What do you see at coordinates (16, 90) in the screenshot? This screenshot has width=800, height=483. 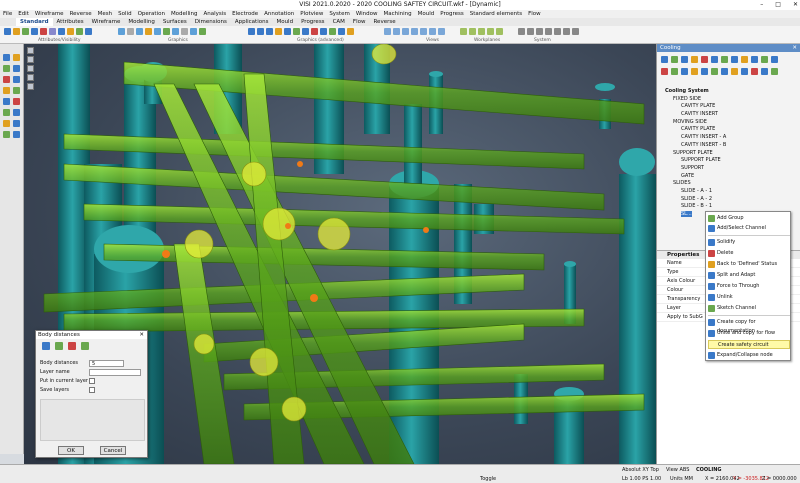 I see `fillet-icon` at bounding box center [16, 90].